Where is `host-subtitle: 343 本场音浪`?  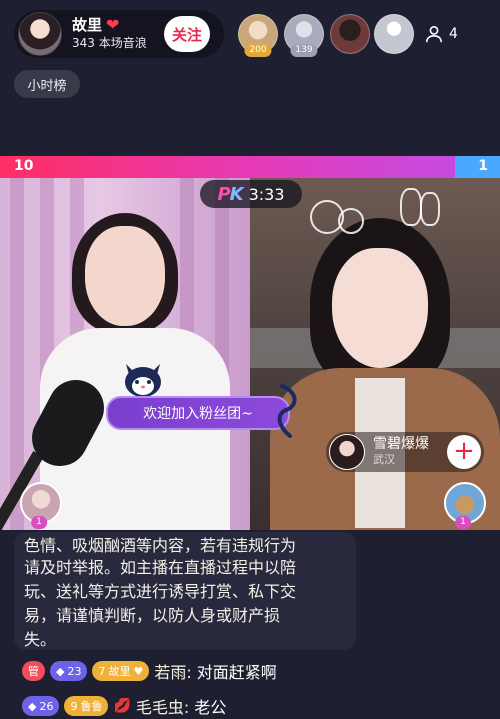
host-subtitle: 343 本场音浪 is located at coordinates (109, 43).